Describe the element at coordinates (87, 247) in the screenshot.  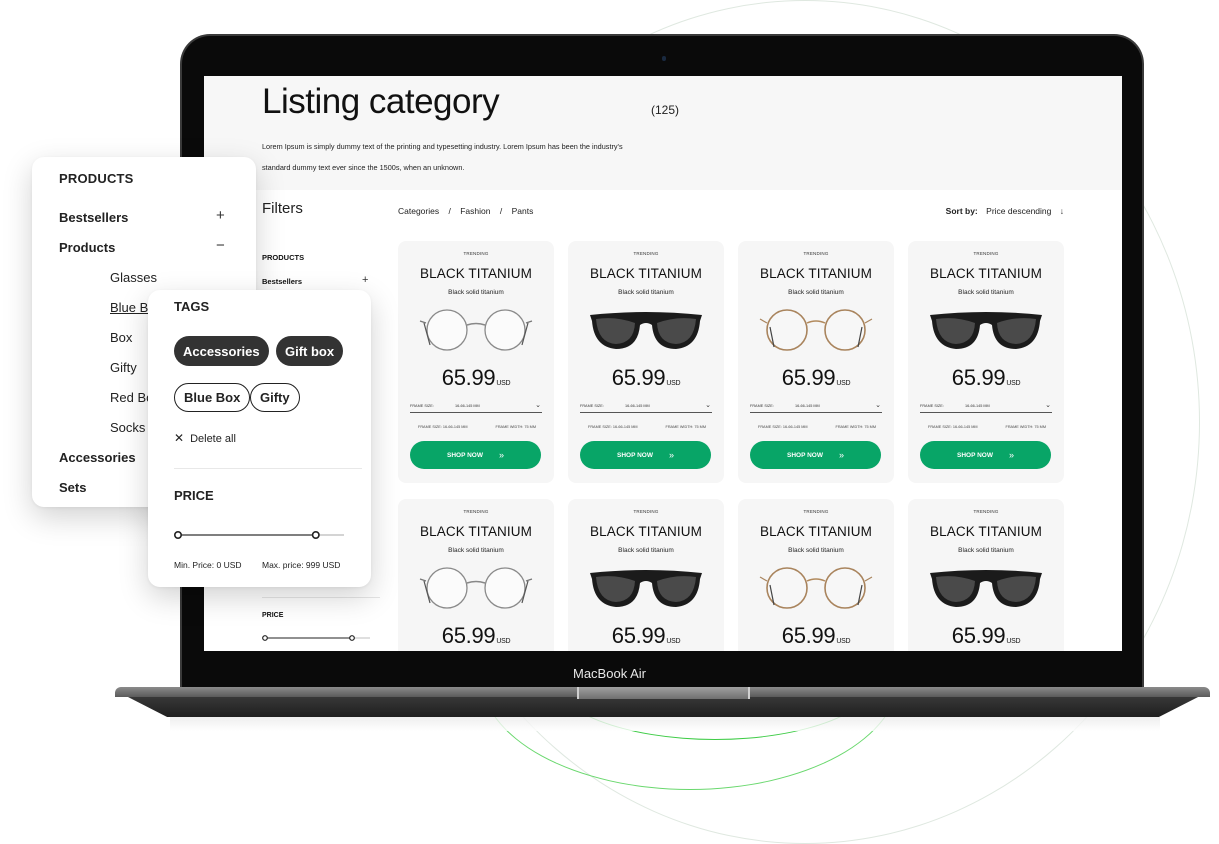
I see `products-panel-item: Products` at that location.